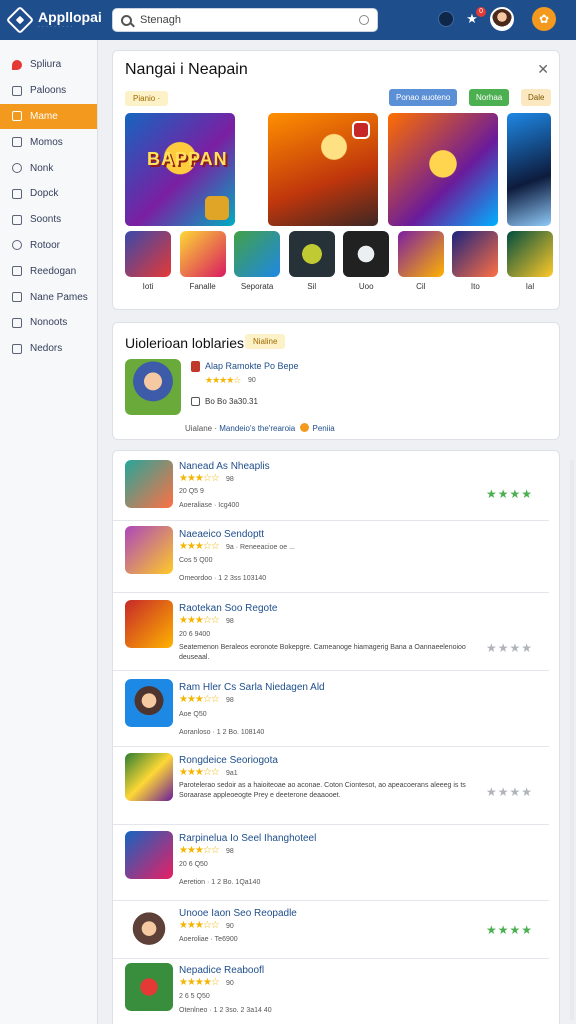 Image resolution: width=576 pixels, height=1024 pixels. Describe the element at coordinates (52, 20) in the screenshot. I see `app-logo: Appllopai · · · · · · · · ·` at that location.